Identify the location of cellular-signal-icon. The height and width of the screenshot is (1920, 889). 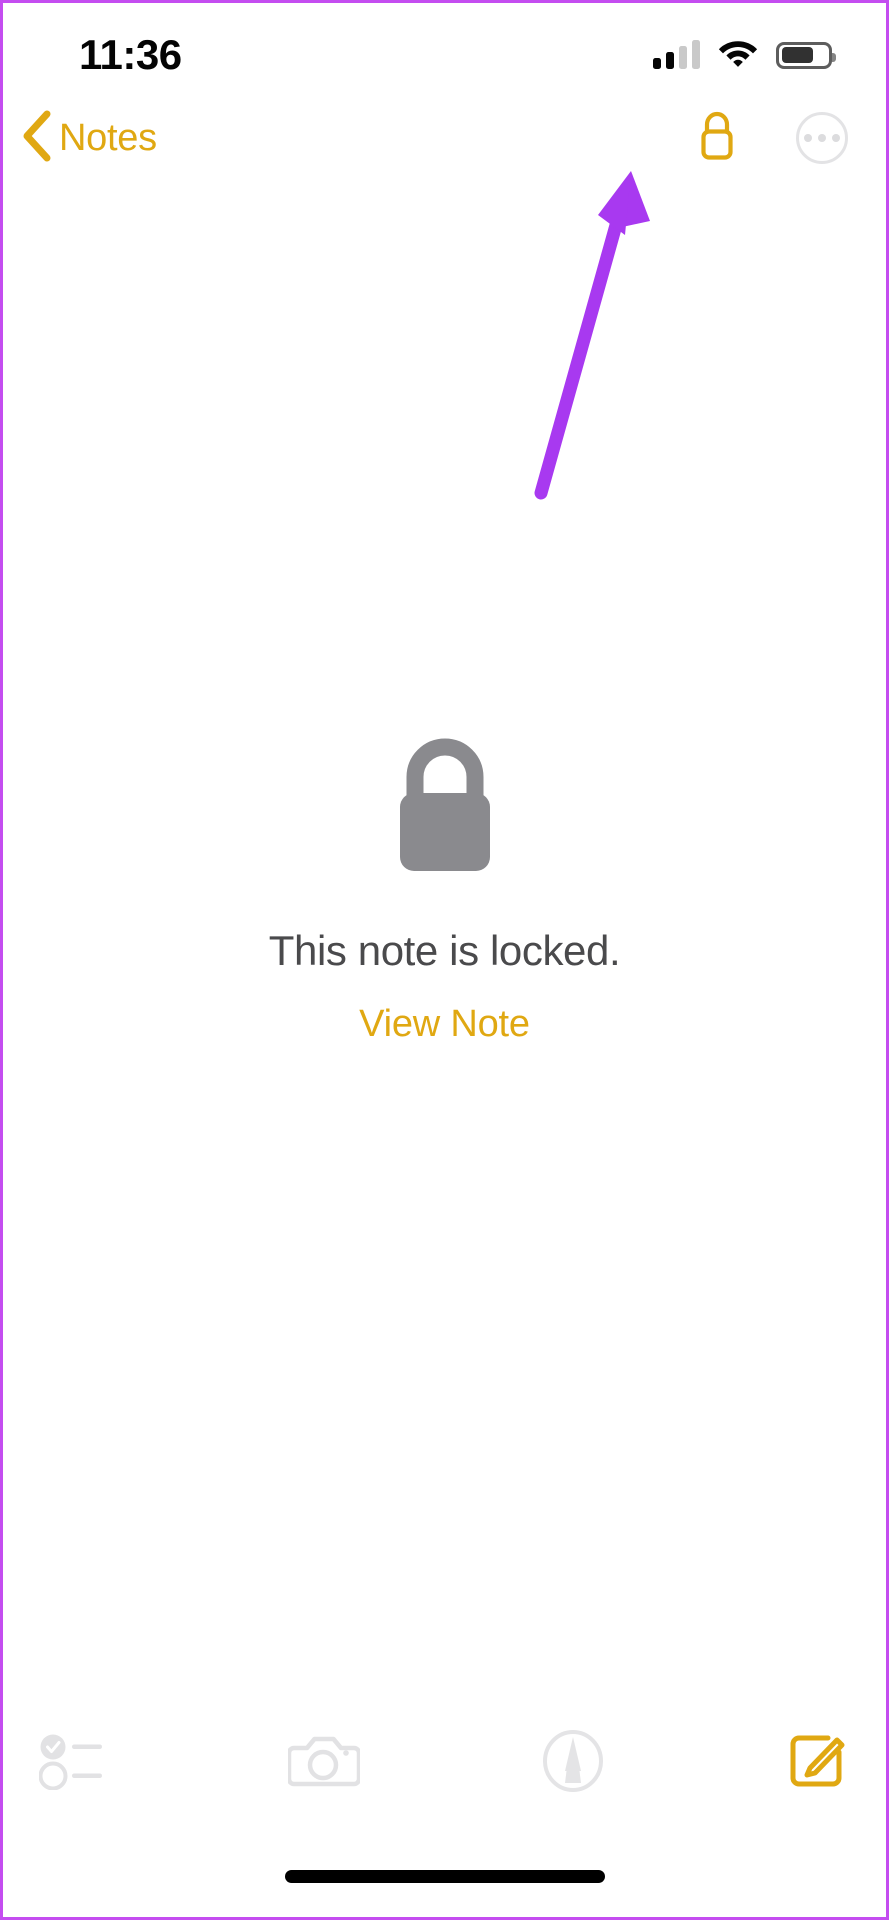
(676, 54).